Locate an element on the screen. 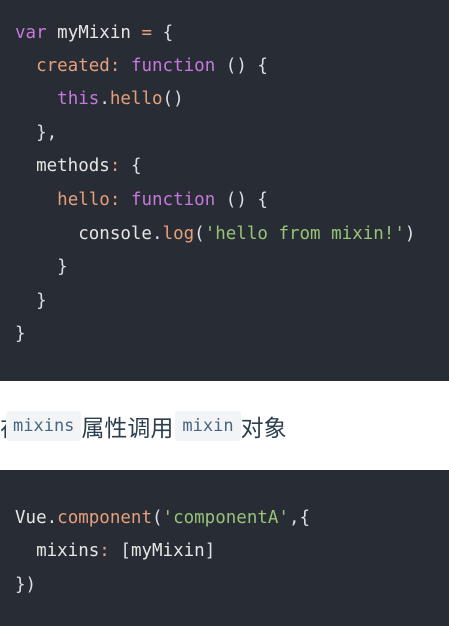  prose-text-2: 对象 is located at coordinates (263, 429).